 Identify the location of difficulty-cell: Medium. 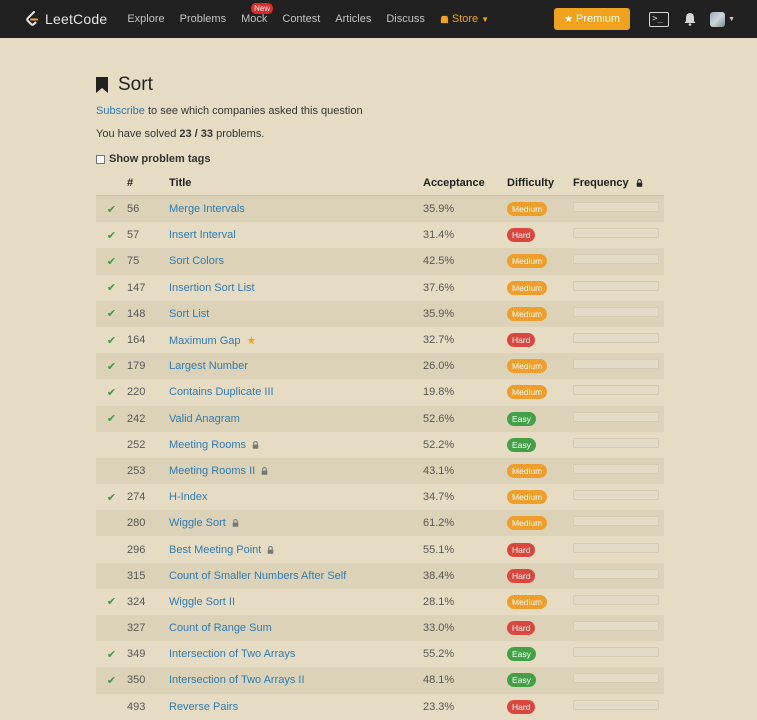
(540, 366).